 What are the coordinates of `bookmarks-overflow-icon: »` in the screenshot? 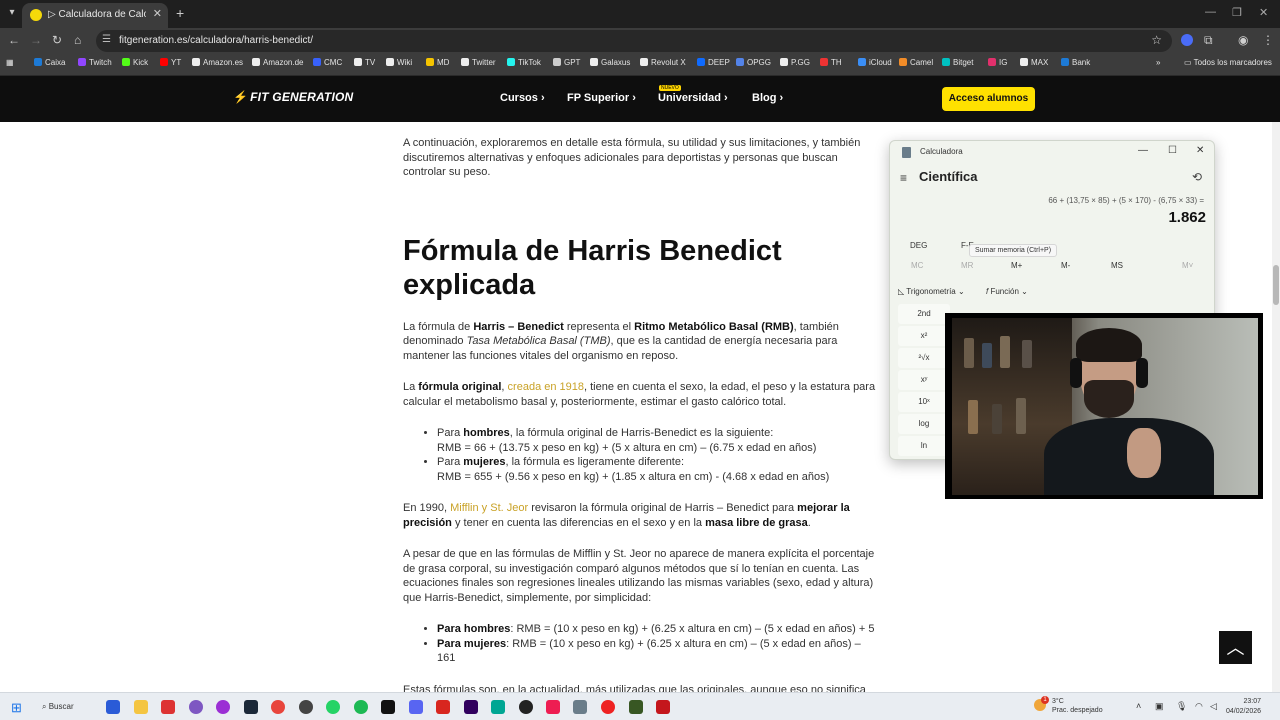 It's located at (1158, 62).